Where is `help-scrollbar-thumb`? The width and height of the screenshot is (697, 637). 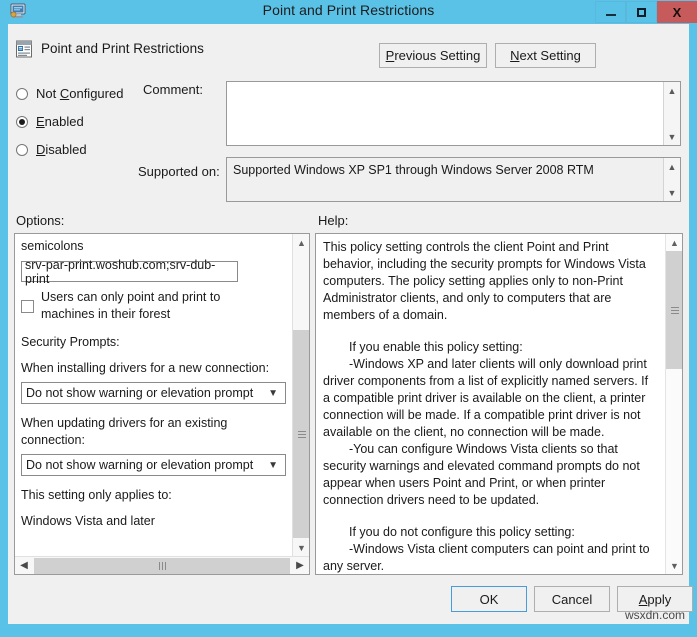
help-scrollbar-thumb is located at coordinates (674, 310).